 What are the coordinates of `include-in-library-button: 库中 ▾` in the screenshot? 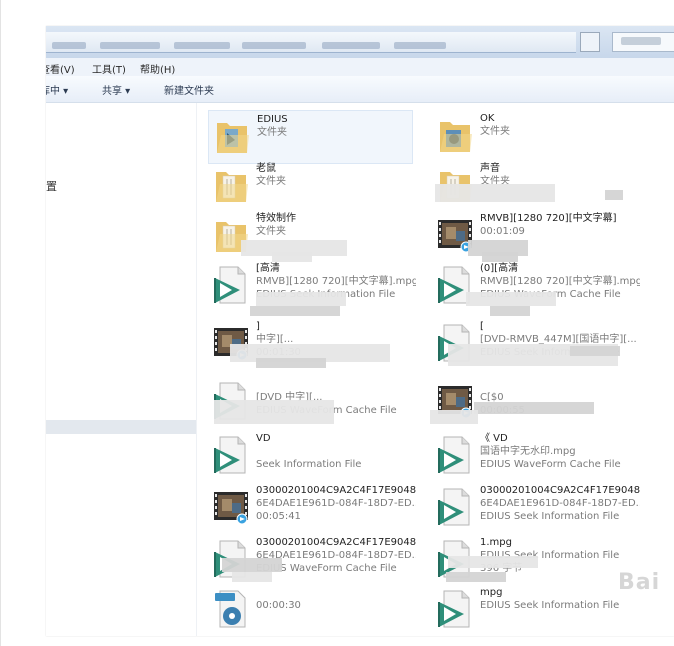 It's located at (57, 89).